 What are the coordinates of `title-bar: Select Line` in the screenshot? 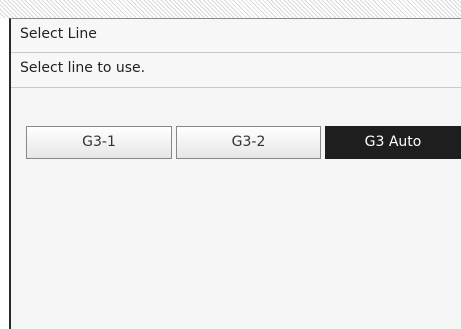 It's located at (236, 36).